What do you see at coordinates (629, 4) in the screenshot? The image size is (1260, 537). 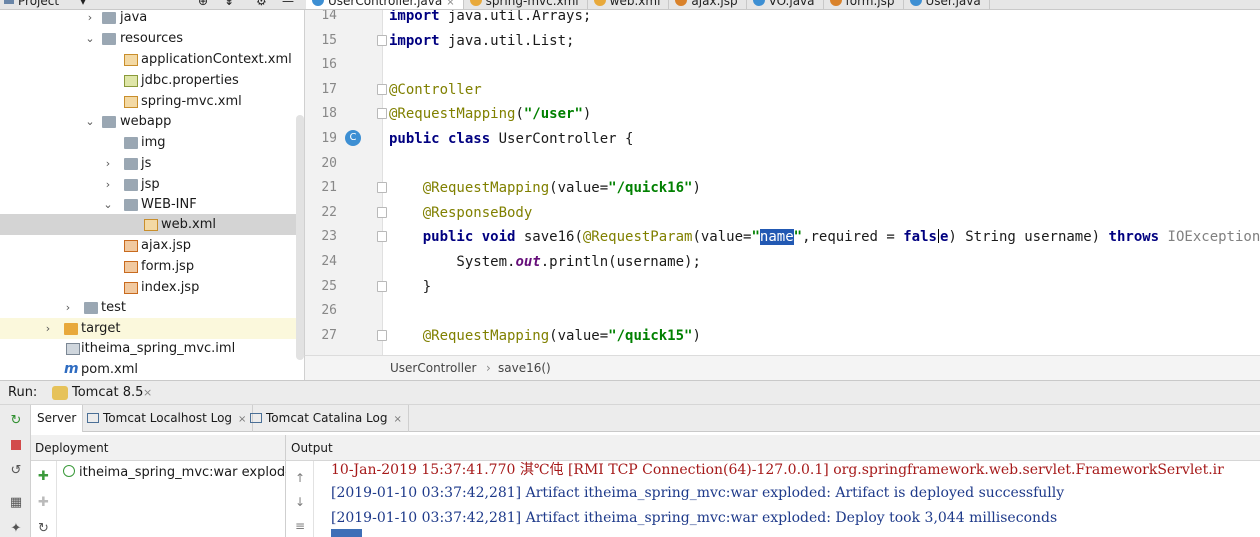 I see `tab-web-xml: web.xml` at bounding box center [629, 4].